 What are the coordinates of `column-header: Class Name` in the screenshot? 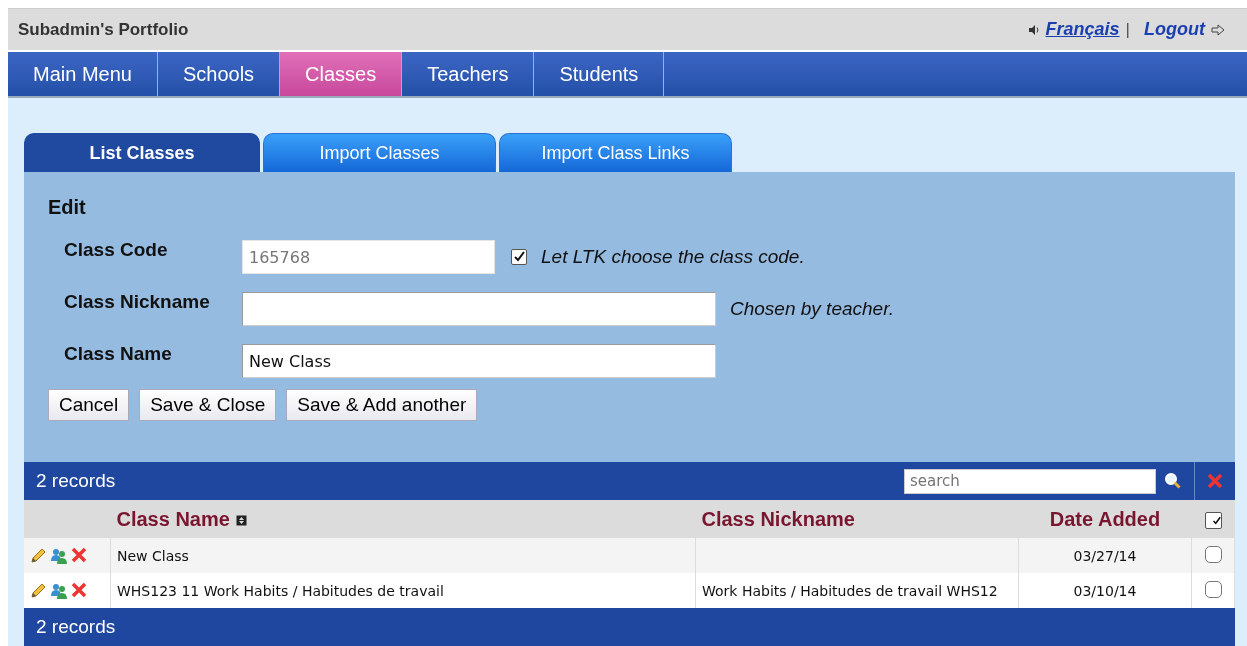 It's located at (173, 518).